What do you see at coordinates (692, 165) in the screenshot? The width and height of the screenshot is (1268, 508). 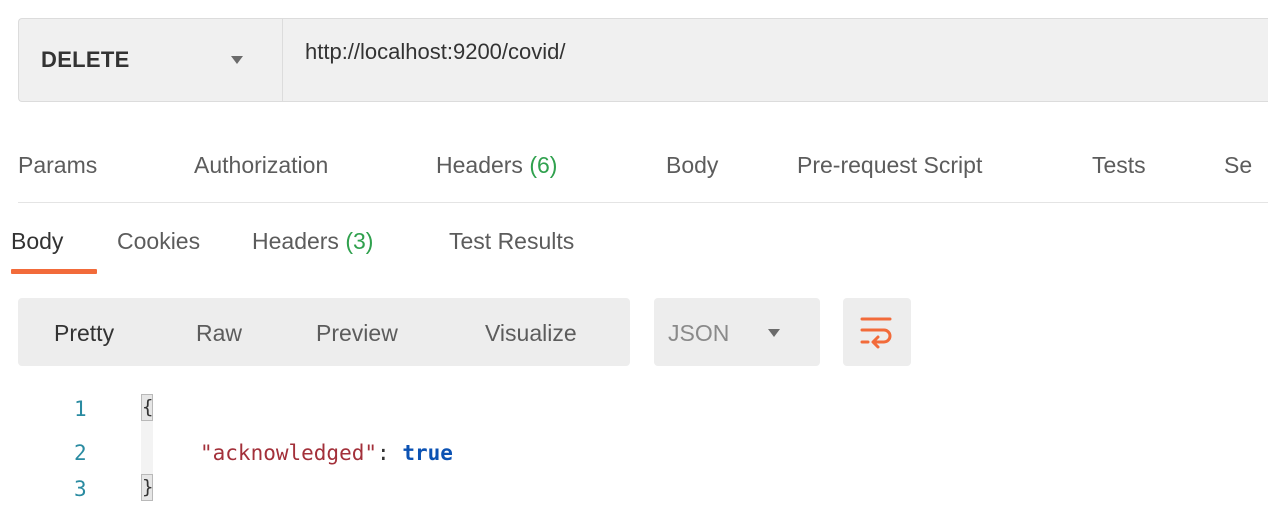 I see `tab-body: Body` at bounding box center [692, 165].